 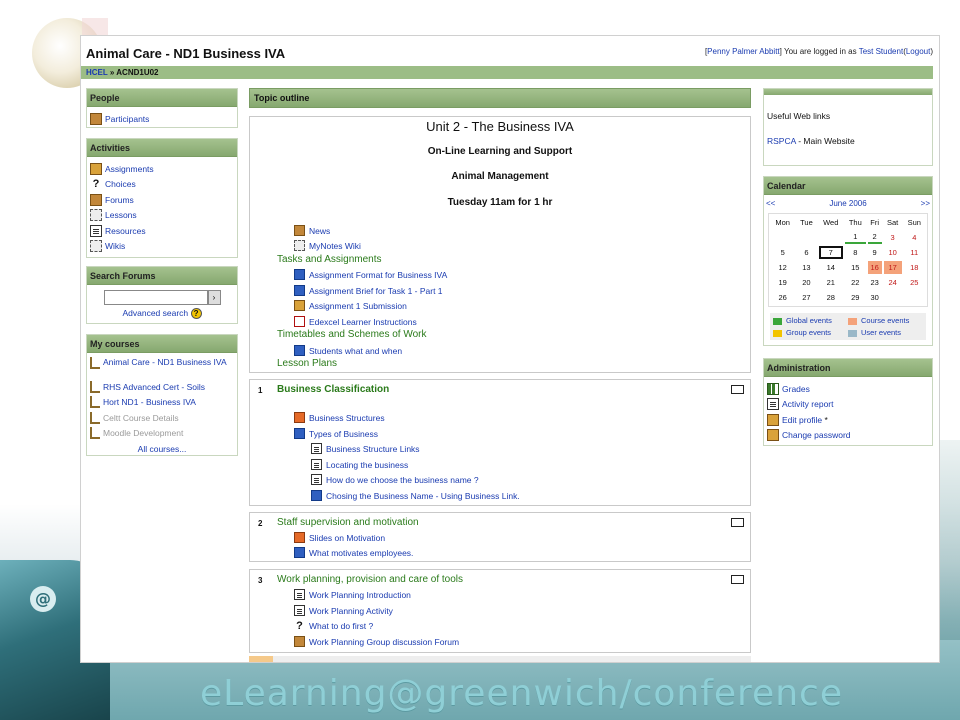 What do you see at coordinates (143, 433) in the screenshot?
I see `course-label: Moodle Development` at bounding box center [143, 433].